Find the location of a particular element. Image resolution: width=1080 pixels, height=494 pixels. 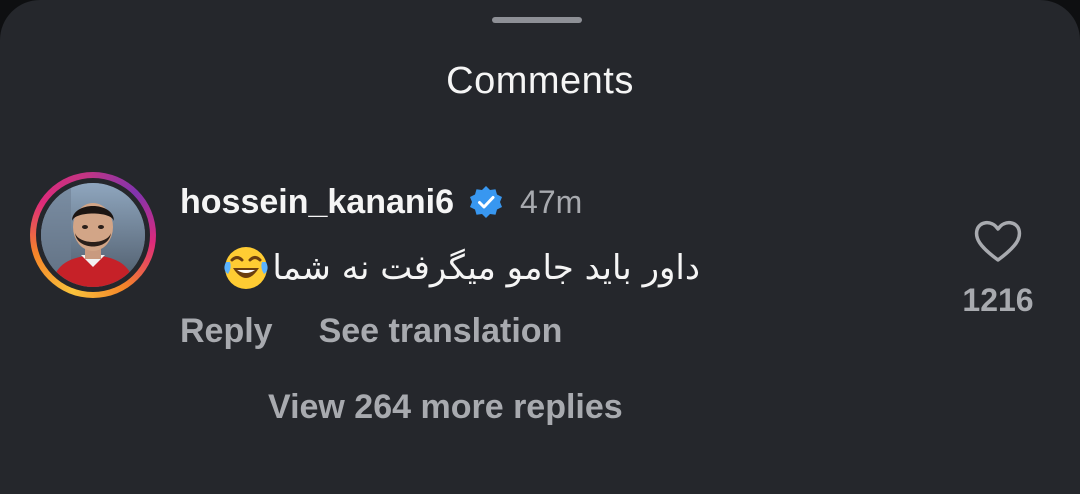

avatar-portrait-icon is located at coordinates (93, 235).